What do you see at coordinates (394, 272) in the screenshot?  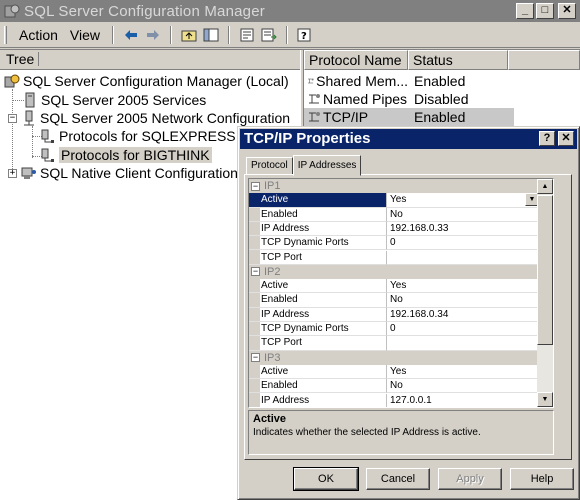 I see `category-ip2: − IP2` at bounding box center [394, 272].